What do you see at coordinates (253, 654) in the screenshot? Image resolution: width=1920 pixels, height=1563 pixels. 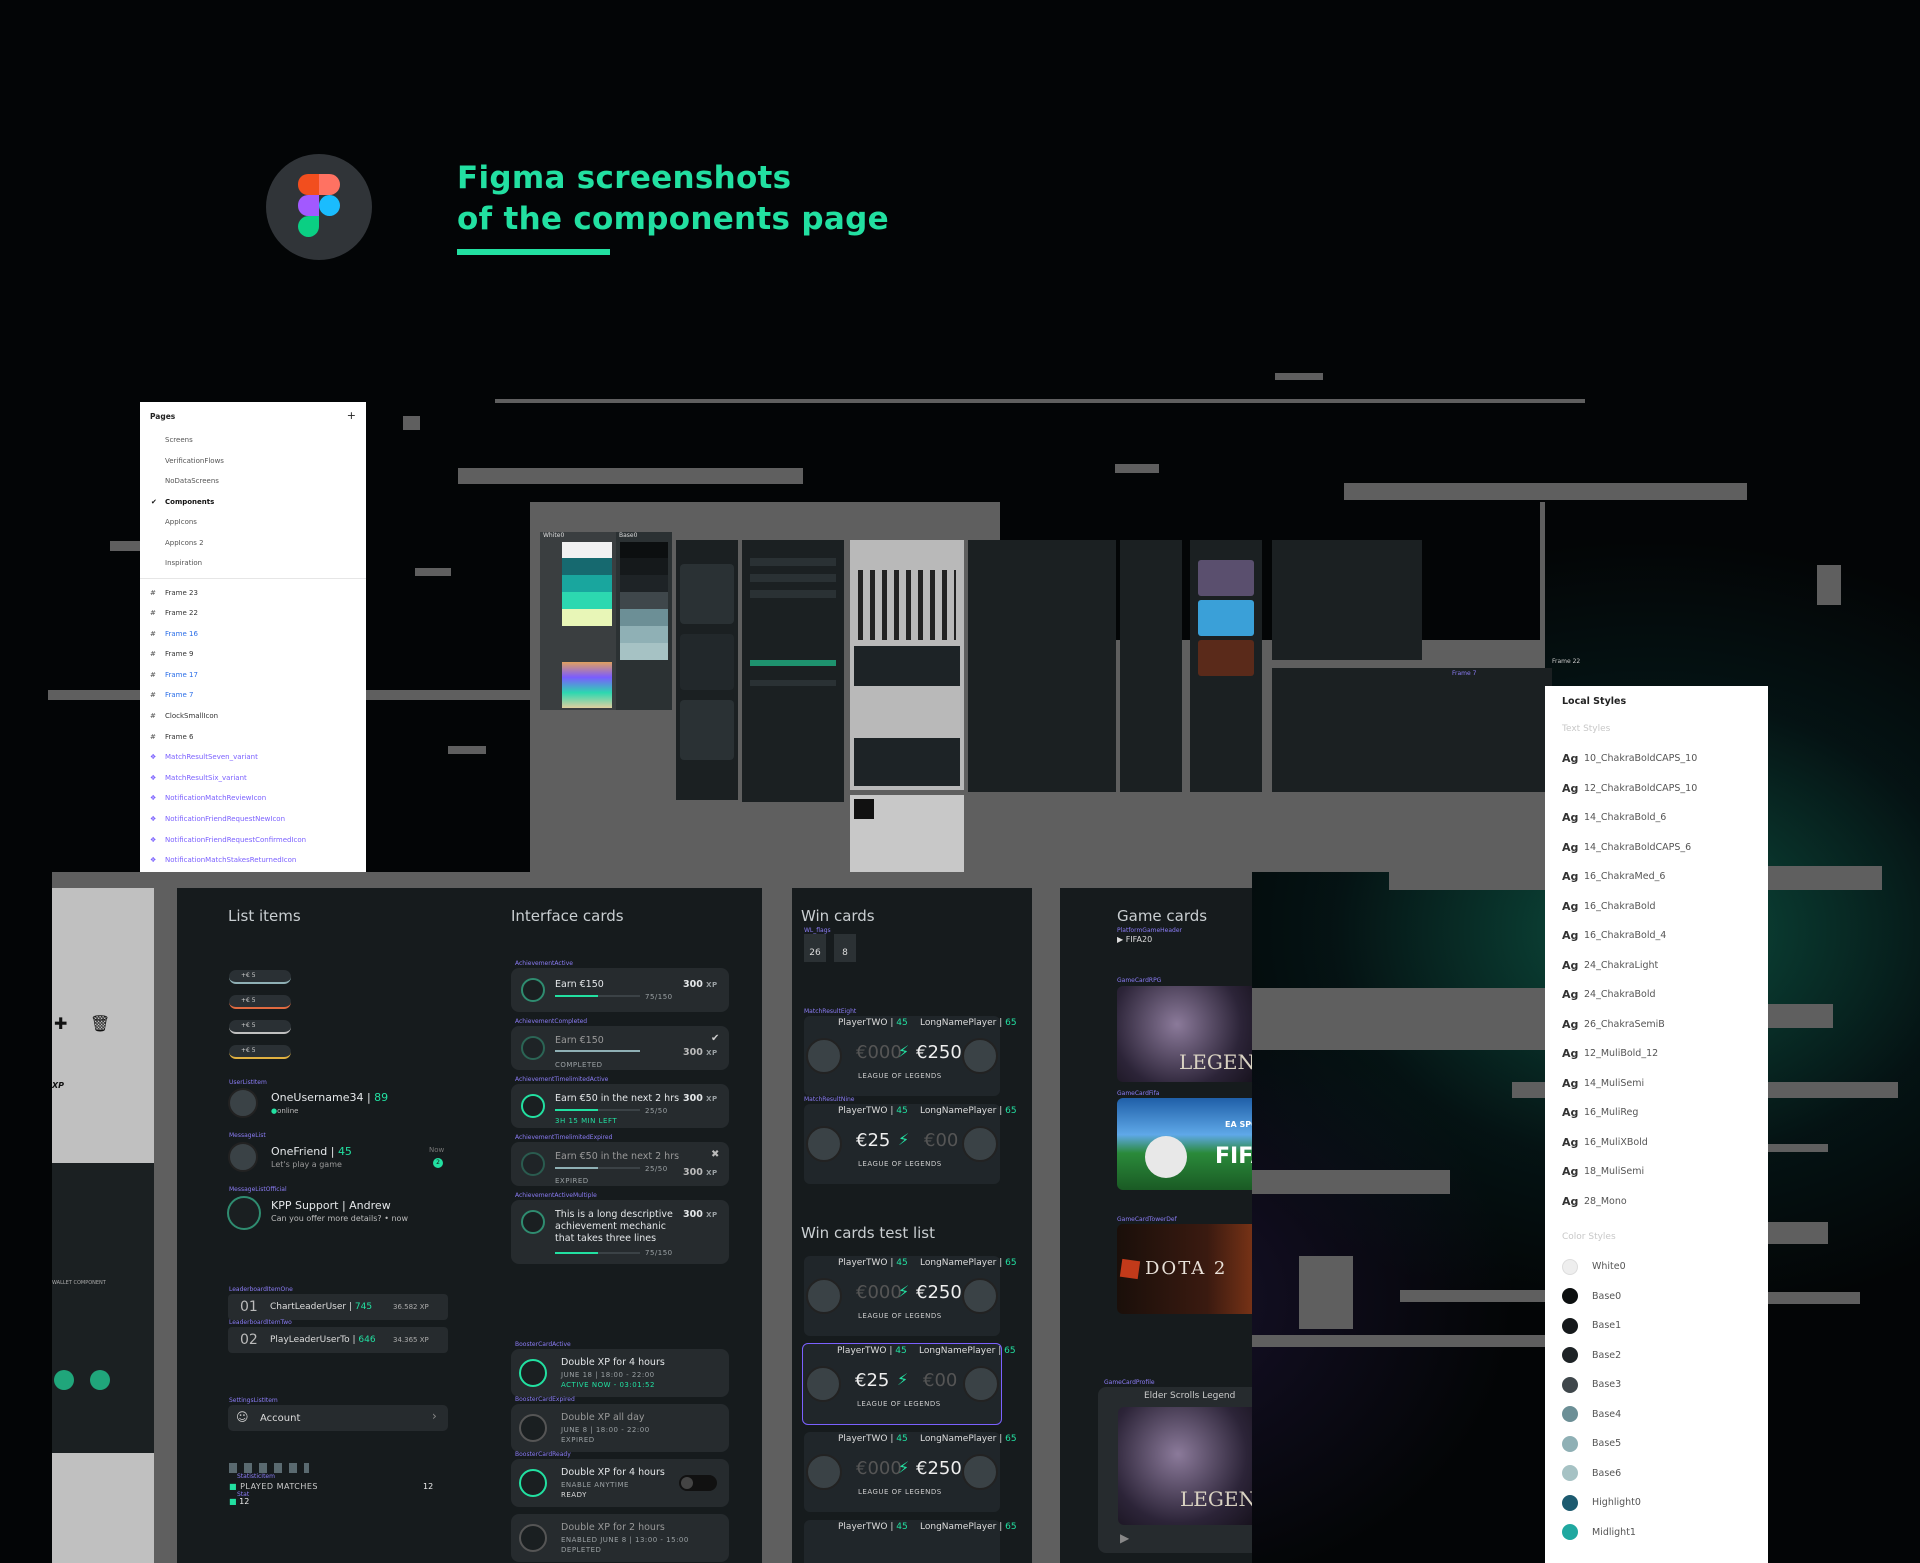 I see `layer-item: # Frame 9` at bounding box center [253, 654].